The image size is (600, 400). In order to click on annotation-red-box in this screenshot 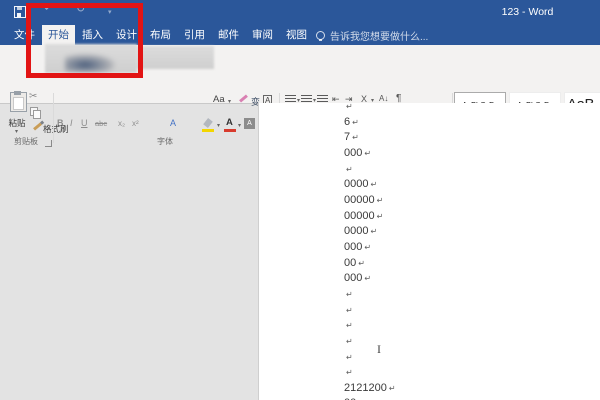, I will do `click(84, 40)`.